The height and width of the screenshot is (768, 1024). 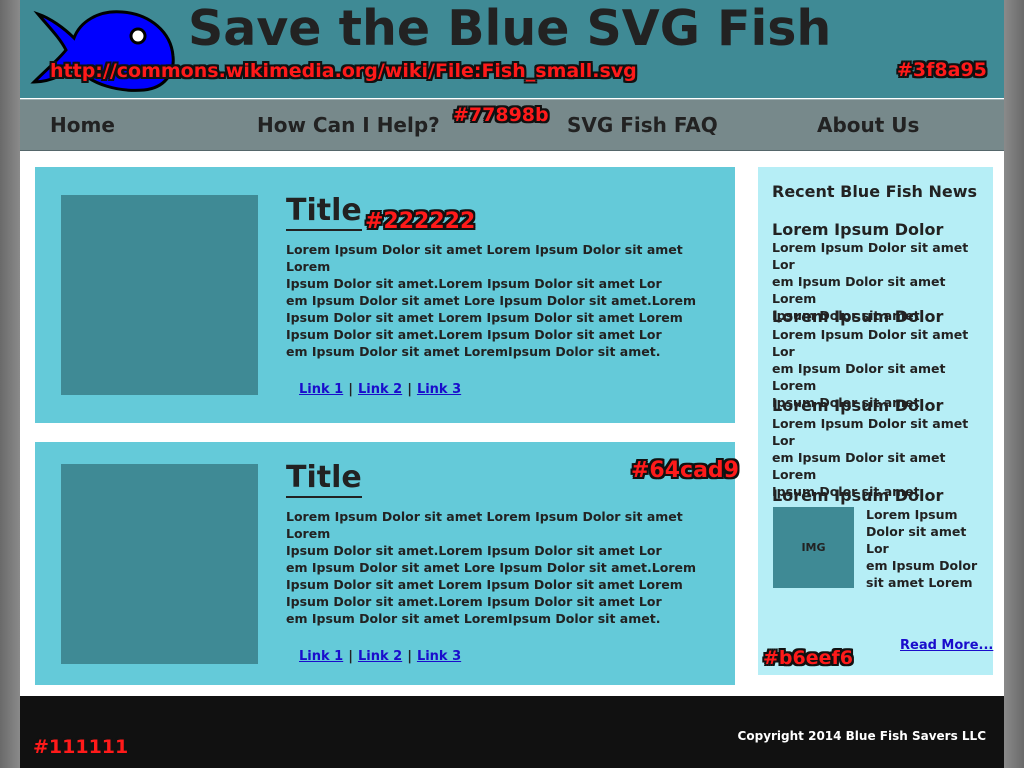 What do you see at coordinates (420, 221) in the screenshot?
I see `title-color-label: #222222` at bounding box center [420, 221].